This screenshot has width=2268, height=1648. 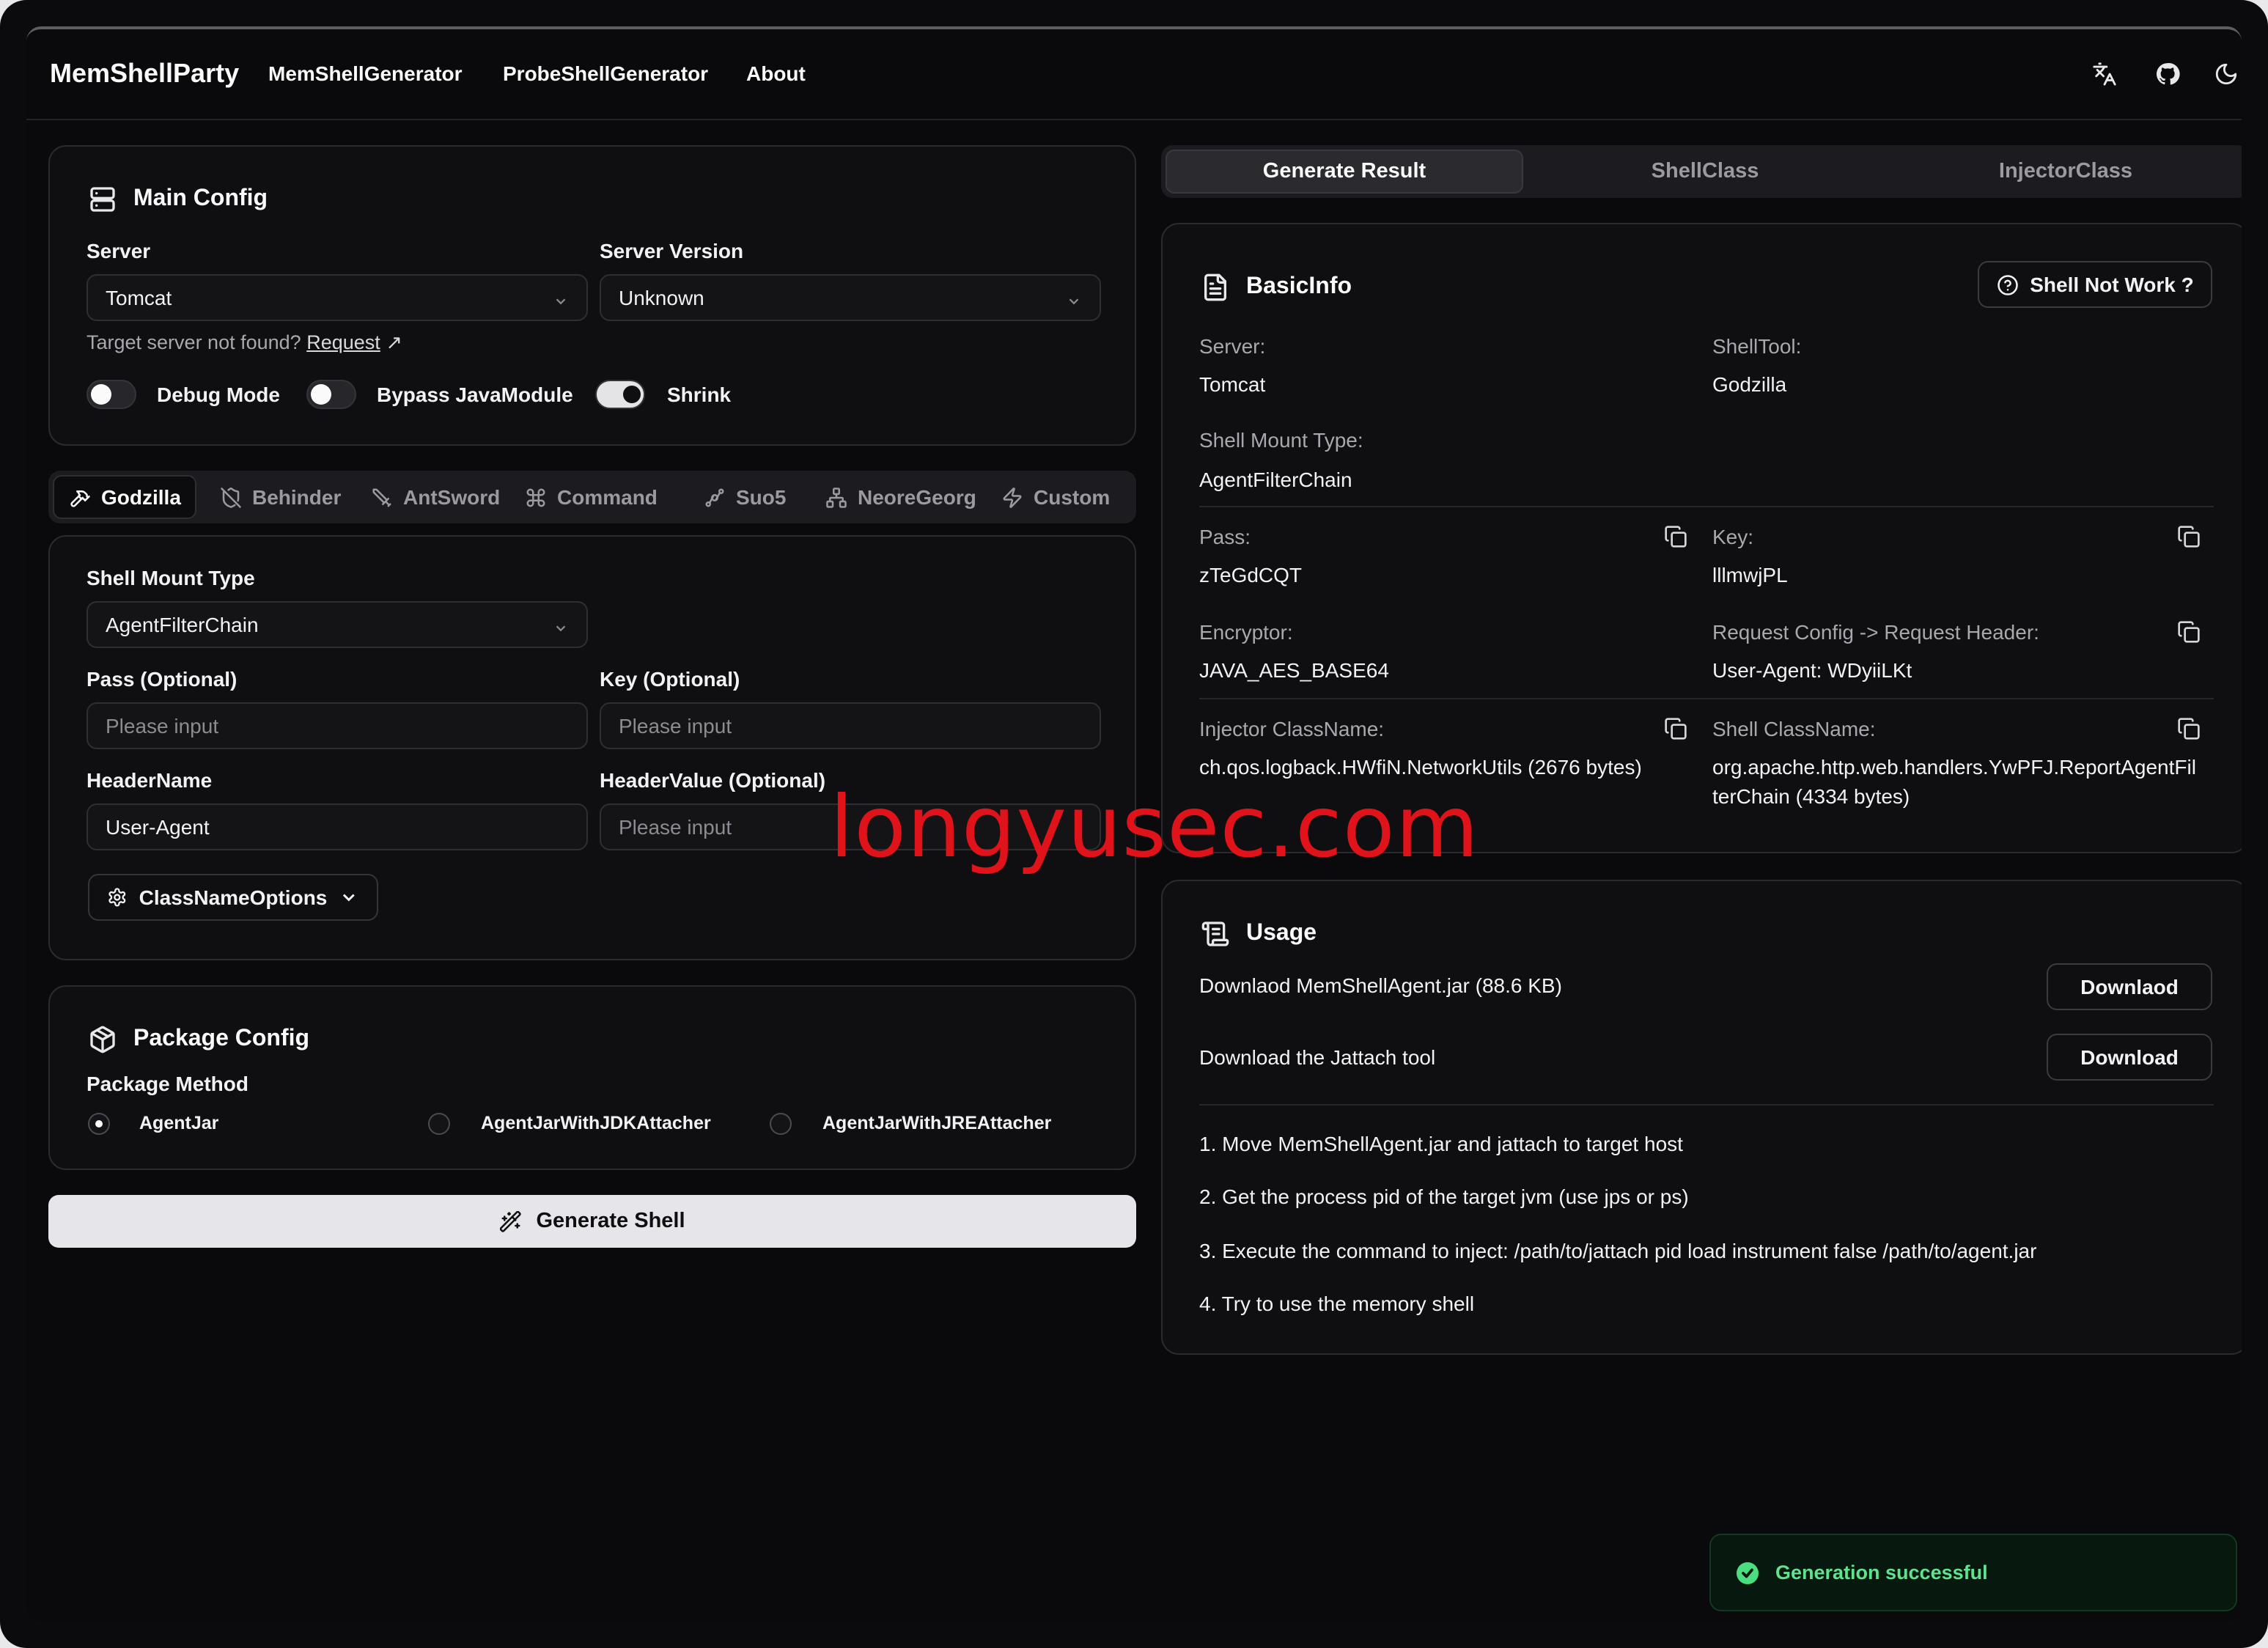 What do you see at coordinates (1281, 440) in the screenshot?
I see `mount-type-key: Shell Mount Type:` at bounding box center [1281, 440].